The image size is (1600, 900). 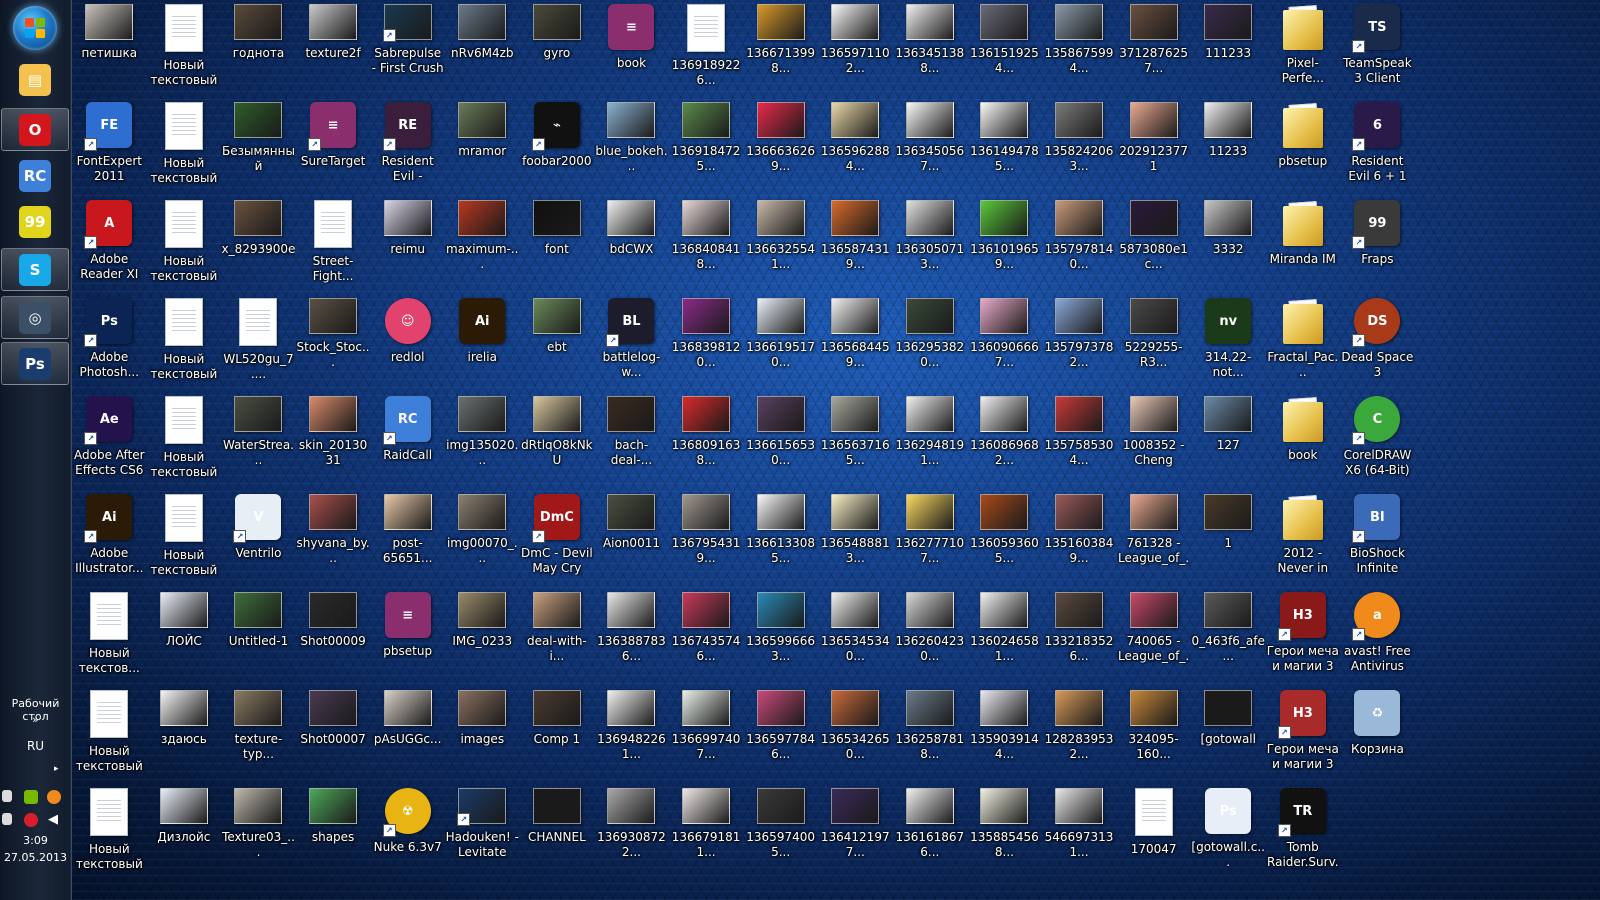 What do you see at coordinates (35, 129) in the screenshot?
I see `taskbar-button-opera: O` at bounding box center [35, 129].